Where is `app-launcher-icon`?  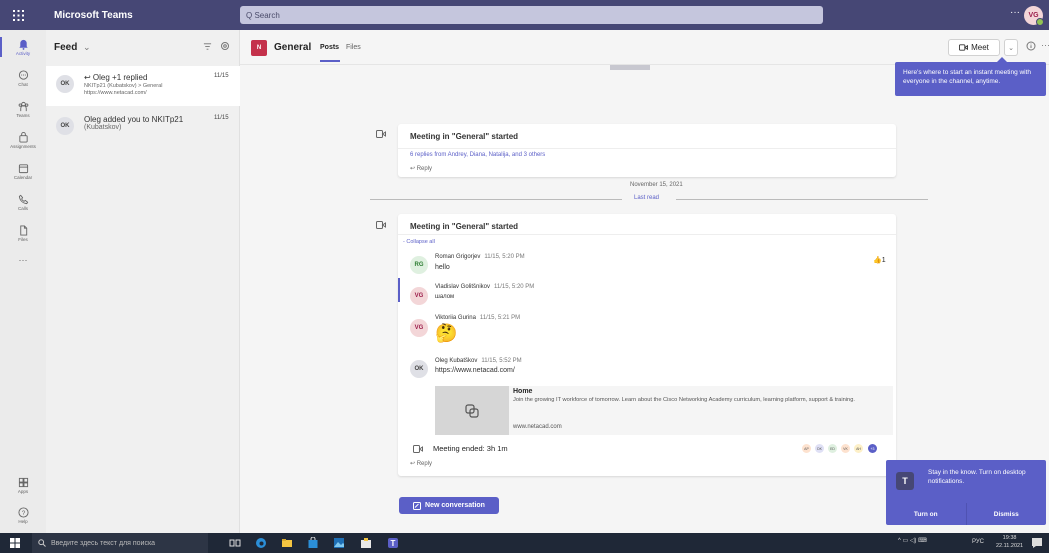 app-launcher-icon is located at coordinates (18, 15).